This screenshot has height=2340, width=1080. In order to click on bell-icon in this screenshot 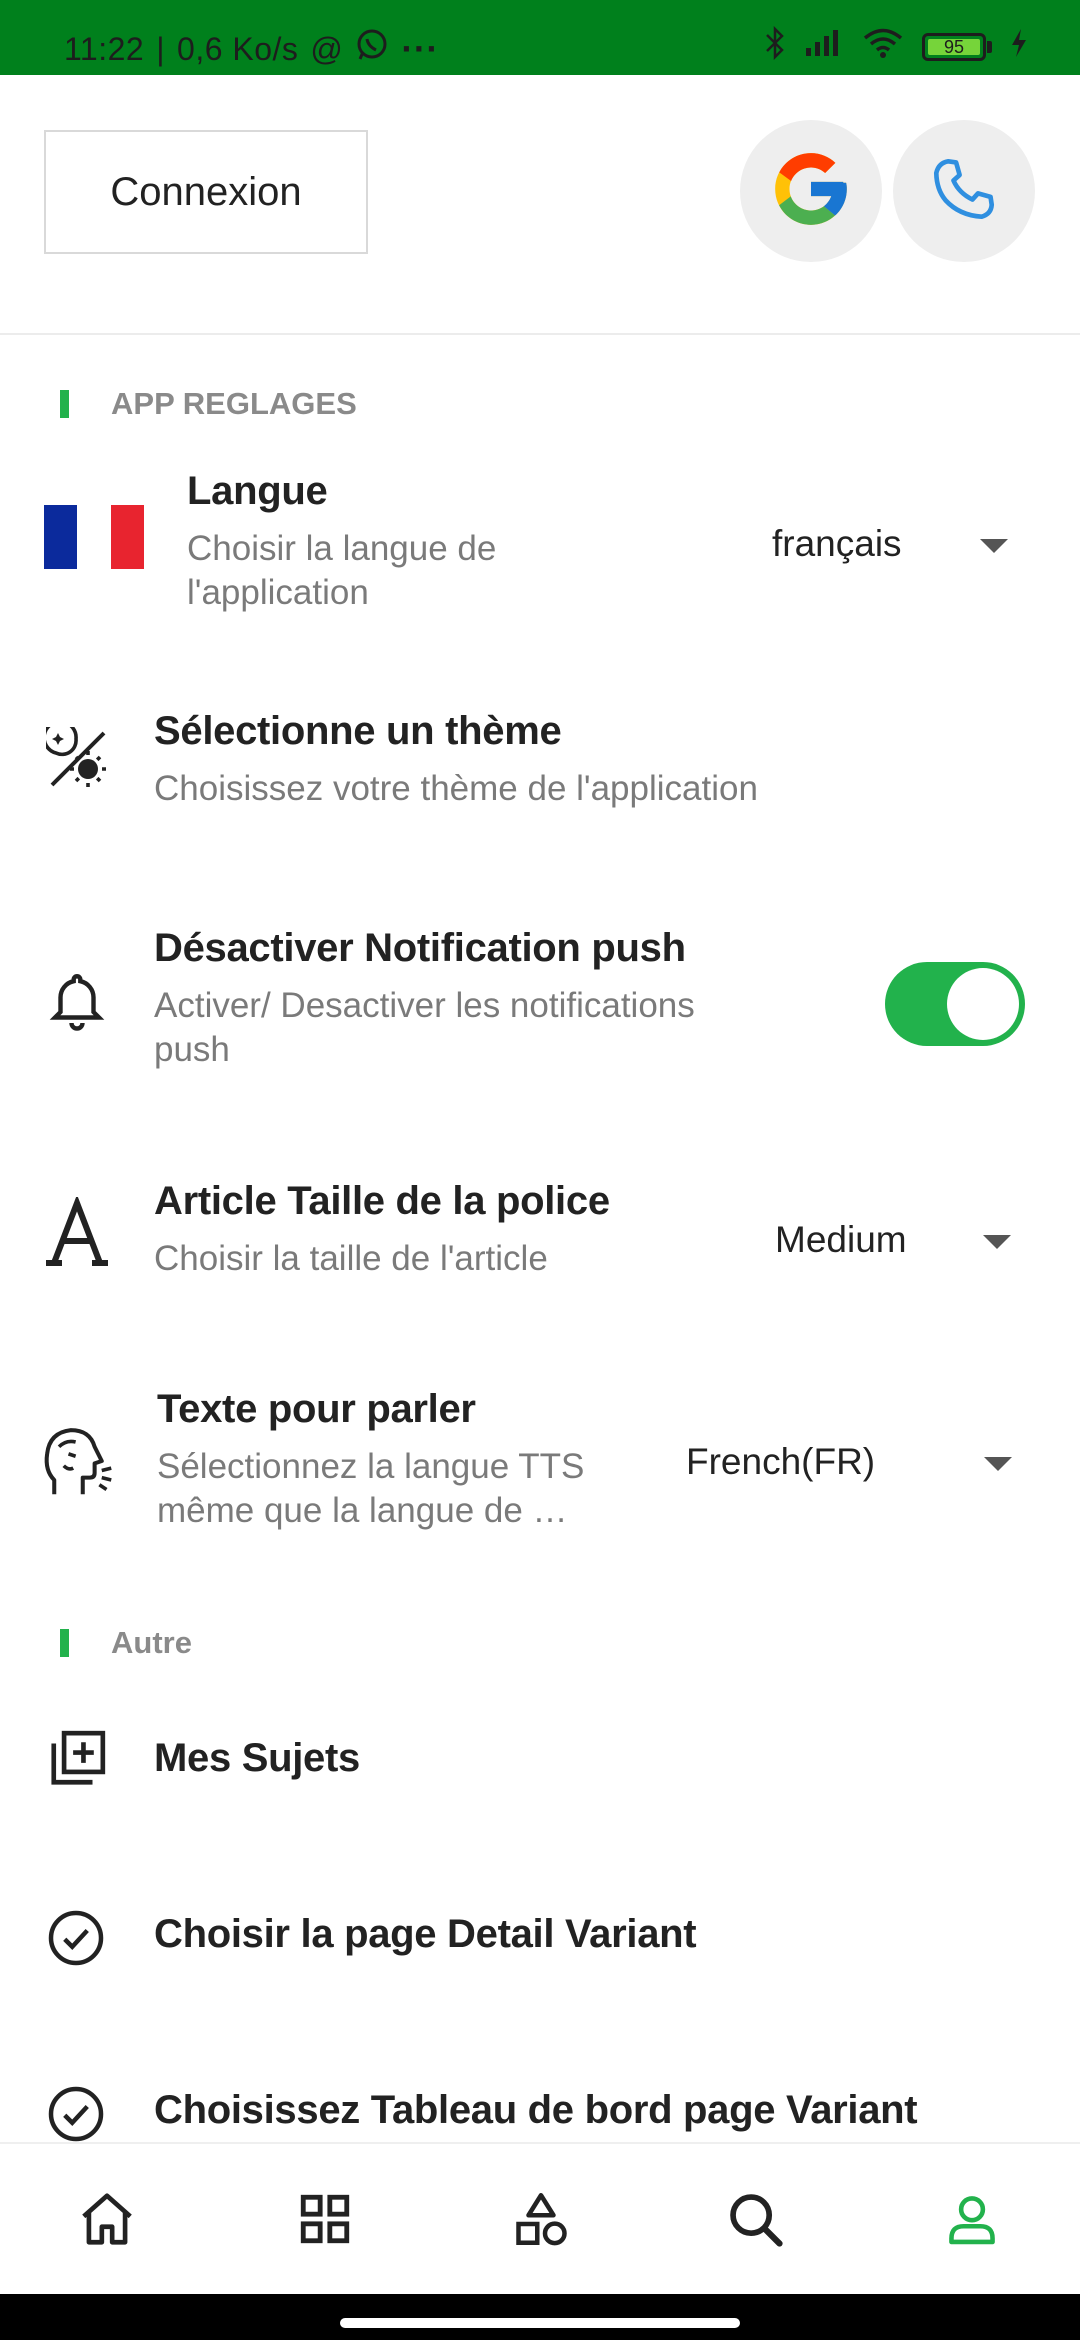, I will do `click(77, 1003)`.